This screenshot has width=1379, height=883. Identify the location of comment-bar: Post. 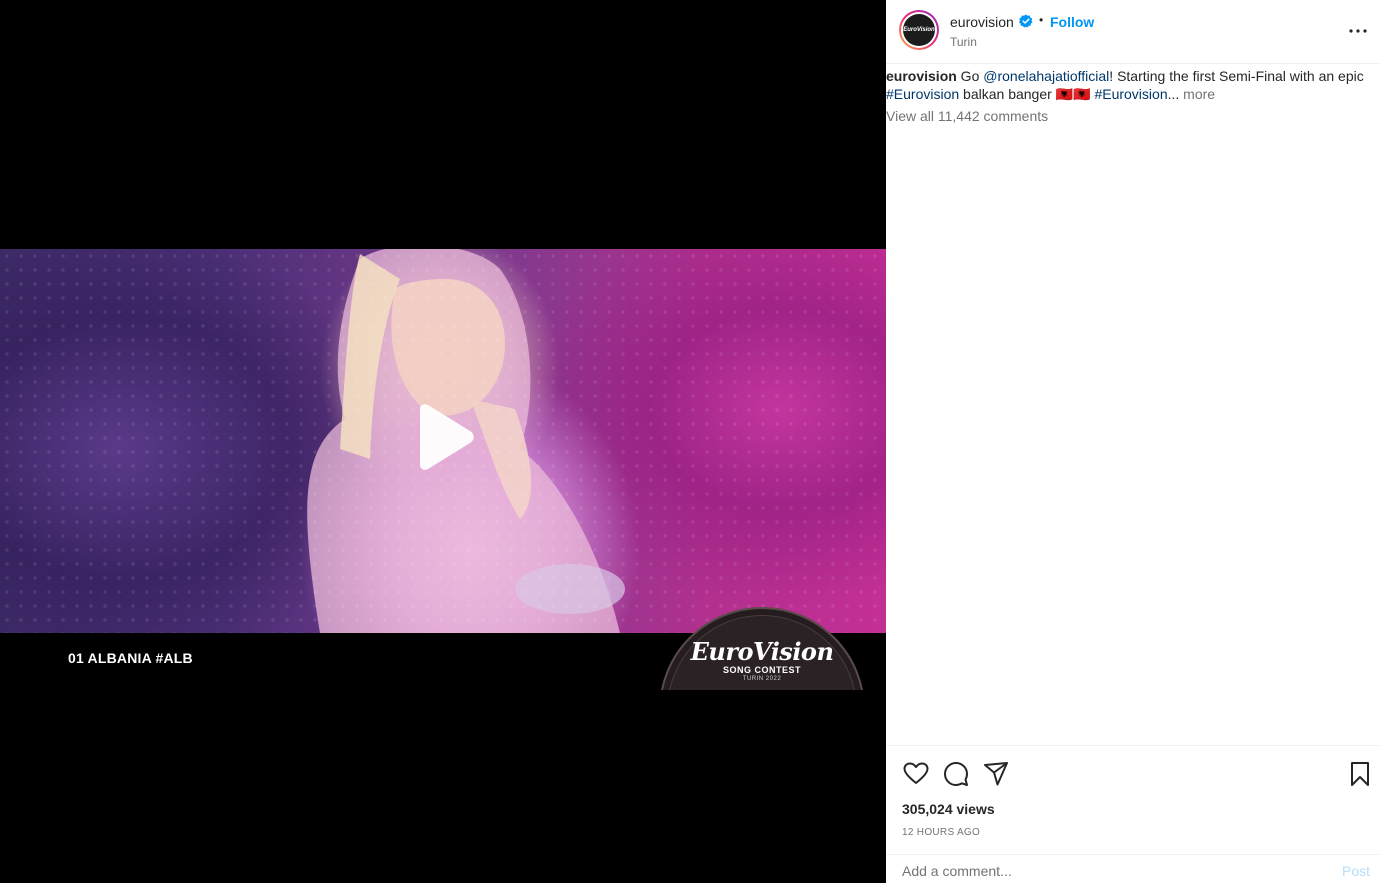
(1132, 868).